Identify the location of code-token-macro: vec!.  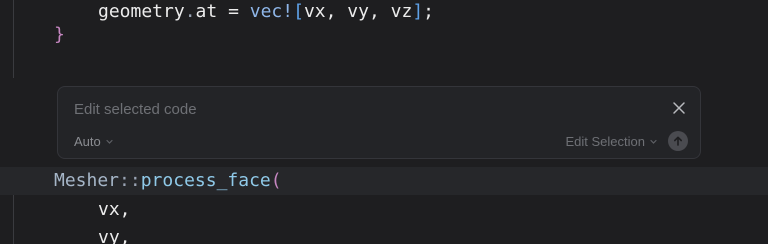
(271, 11).